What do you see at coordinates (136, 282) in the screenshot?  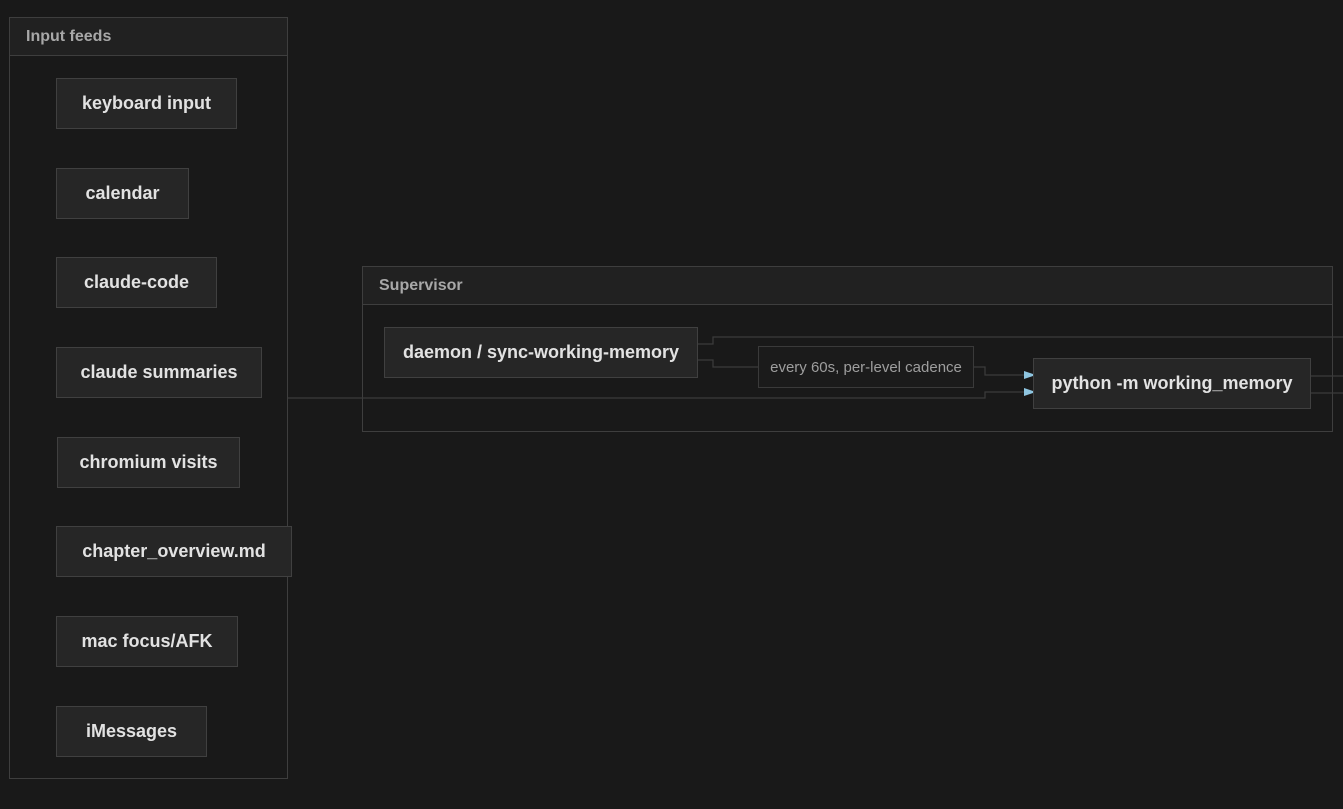 I see `node-claude-code: claude-code` at bounding box center [136, 282].